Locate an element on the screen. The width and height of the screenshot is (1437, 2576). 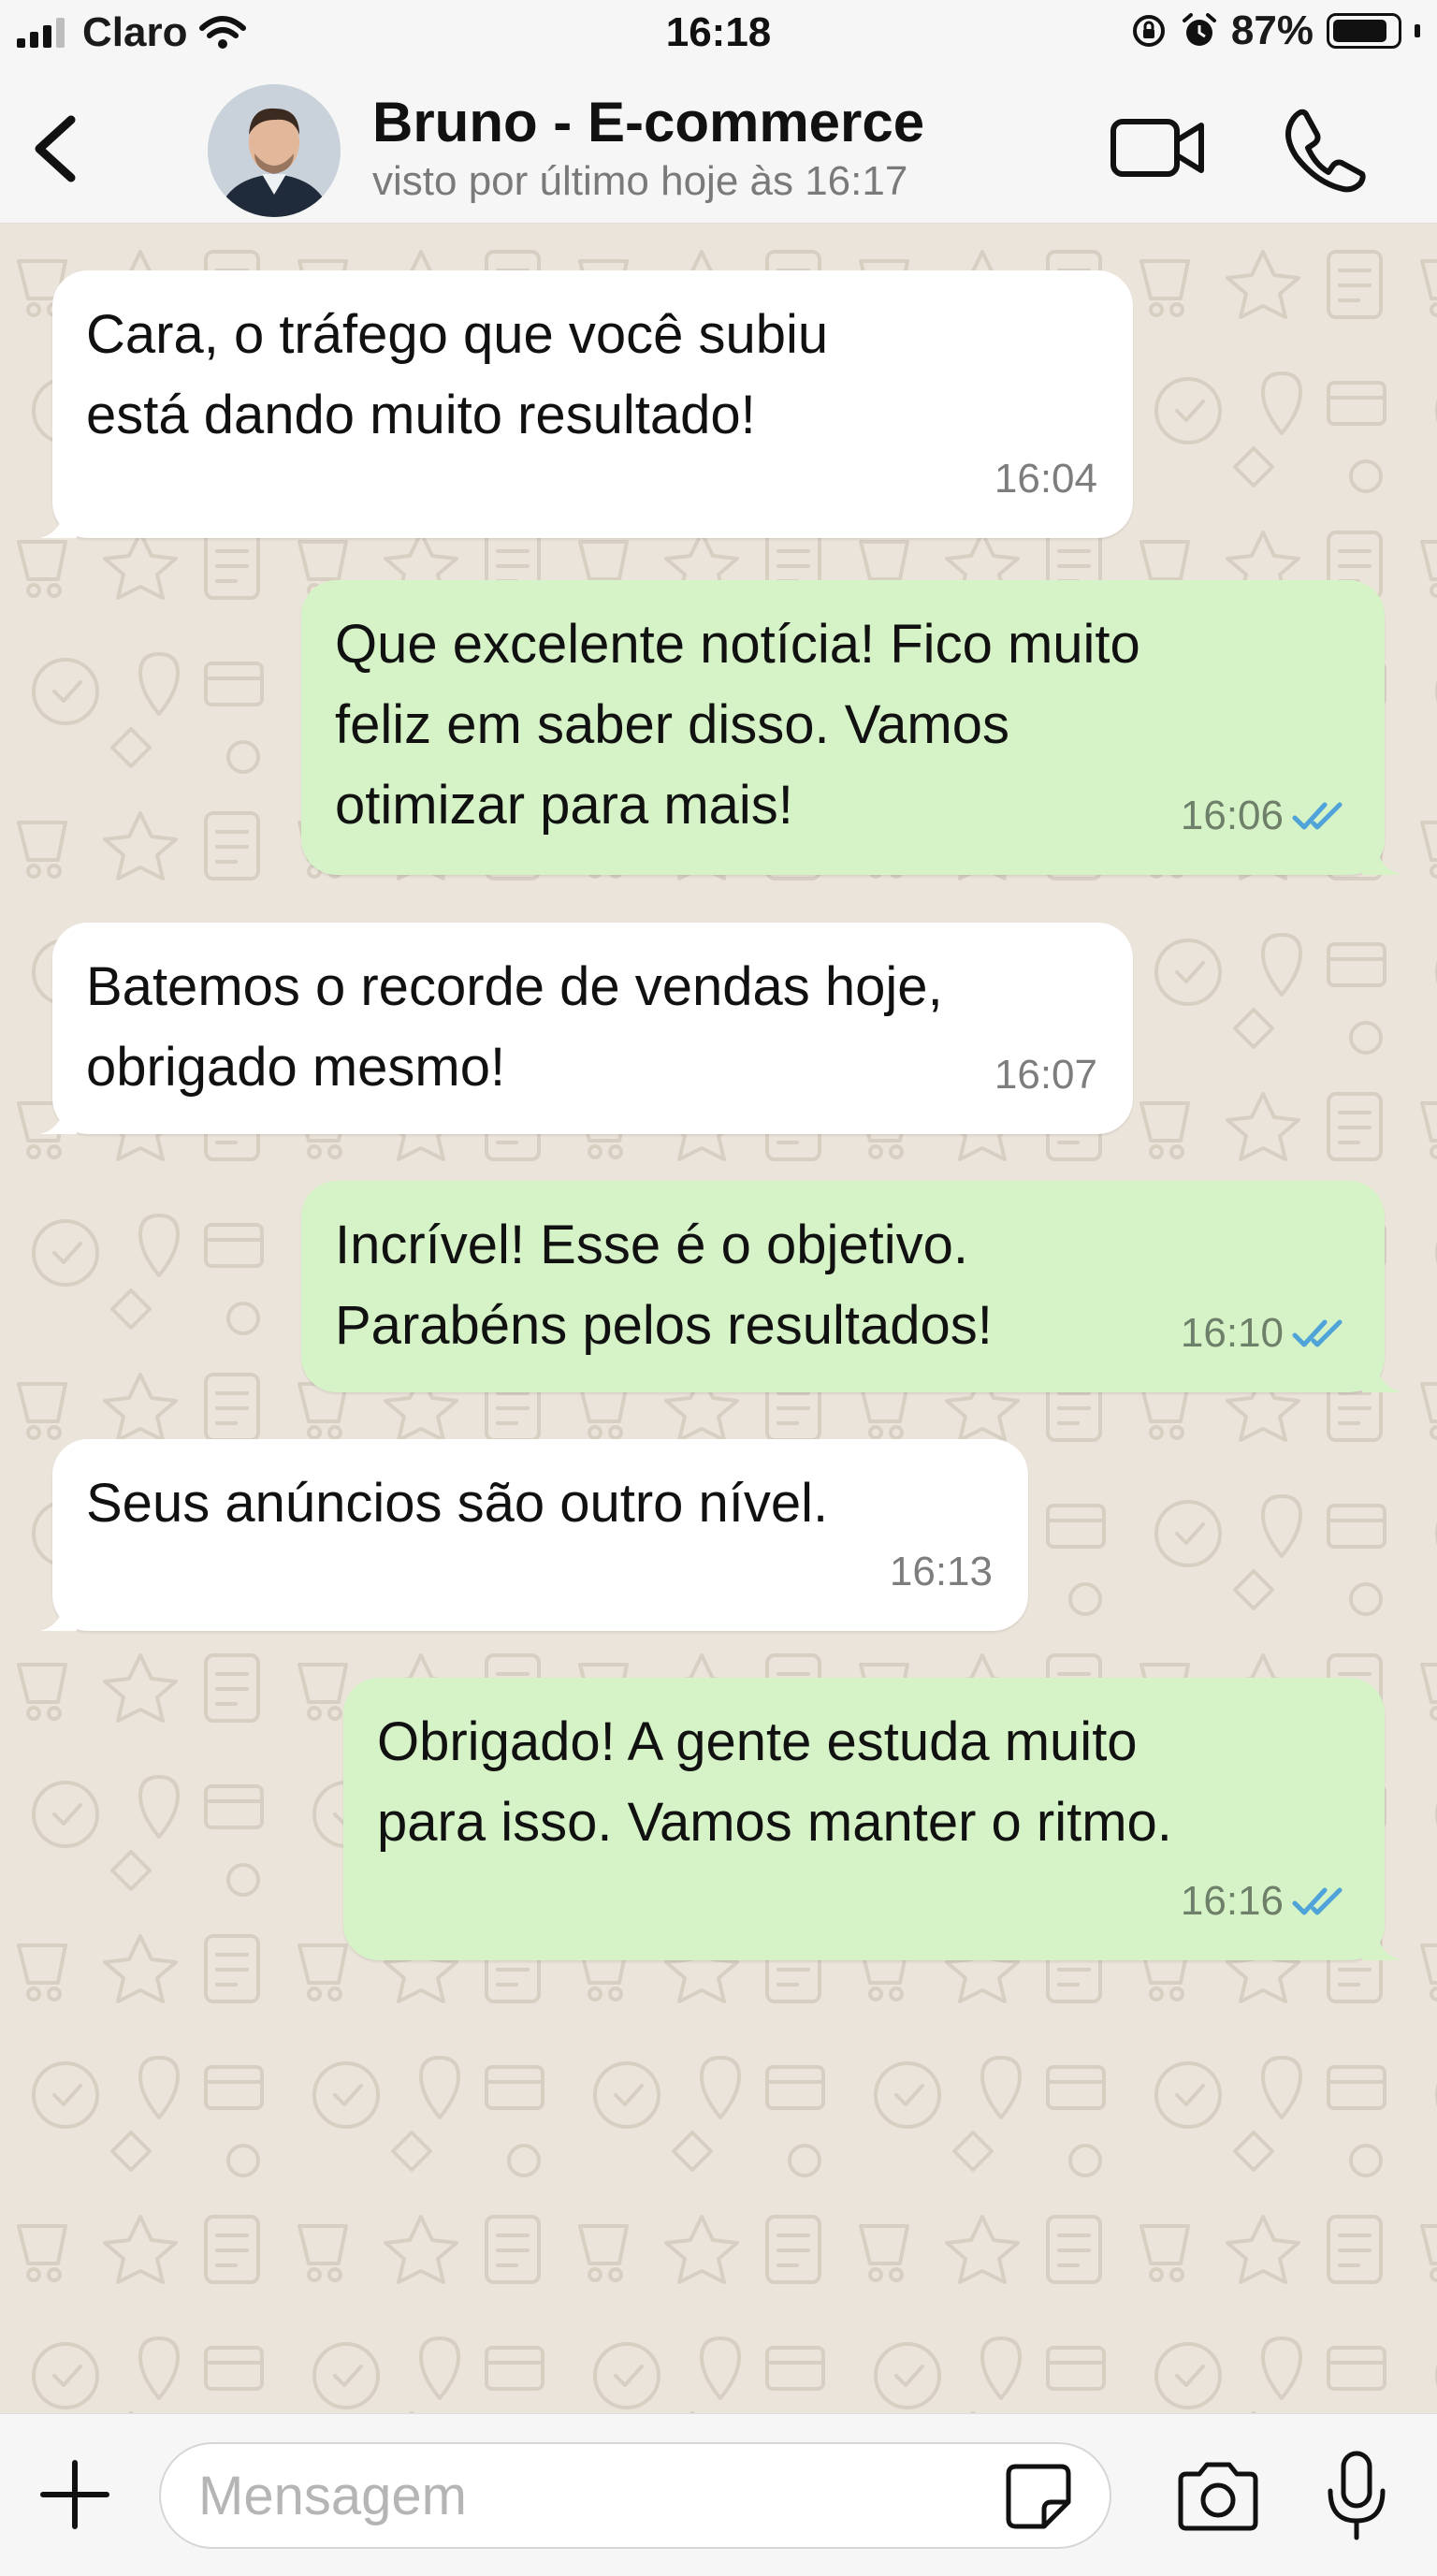
orientation-lock-icon is located at coordinates (1148, 31).